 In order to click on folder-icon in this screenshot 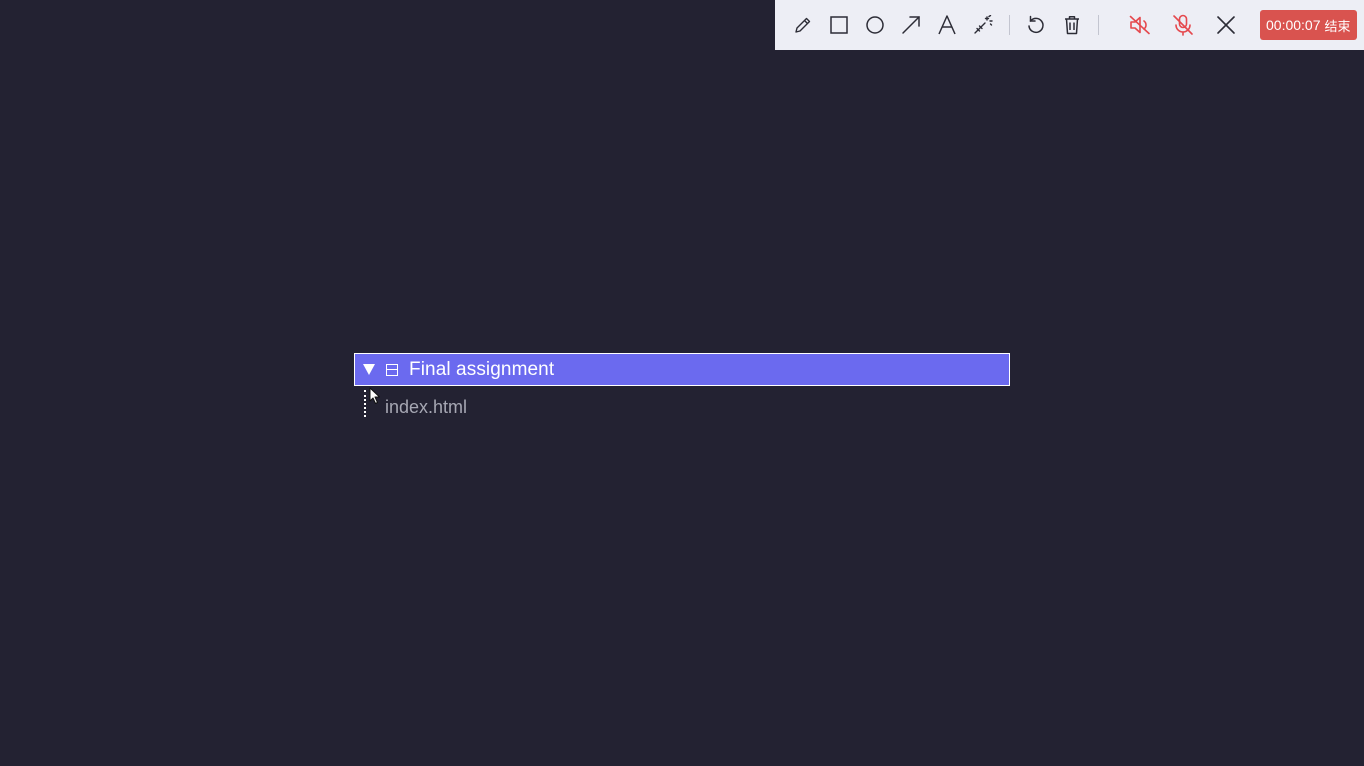, I will do `click(392, 369)`.